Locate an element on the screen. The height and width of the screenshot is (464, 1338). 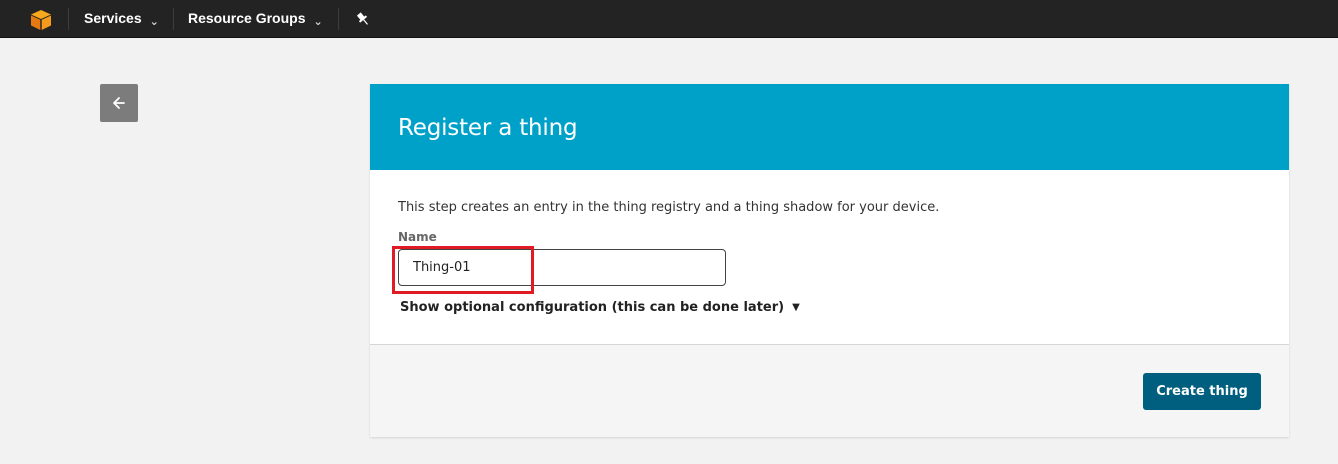
create-thing-button: Create thing is located at coordinates (1202, 391).